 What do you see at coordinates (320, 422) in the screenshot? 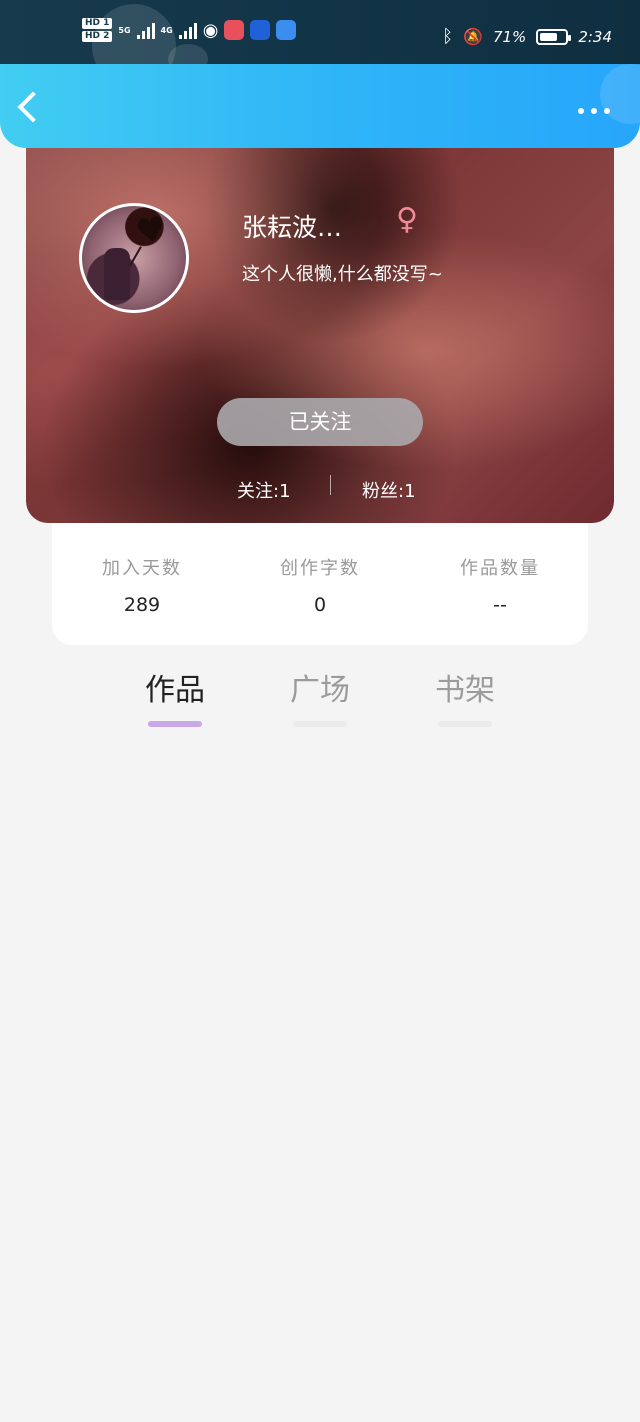
I see `followed-button: 已关注` at bounding box center [320, 422].